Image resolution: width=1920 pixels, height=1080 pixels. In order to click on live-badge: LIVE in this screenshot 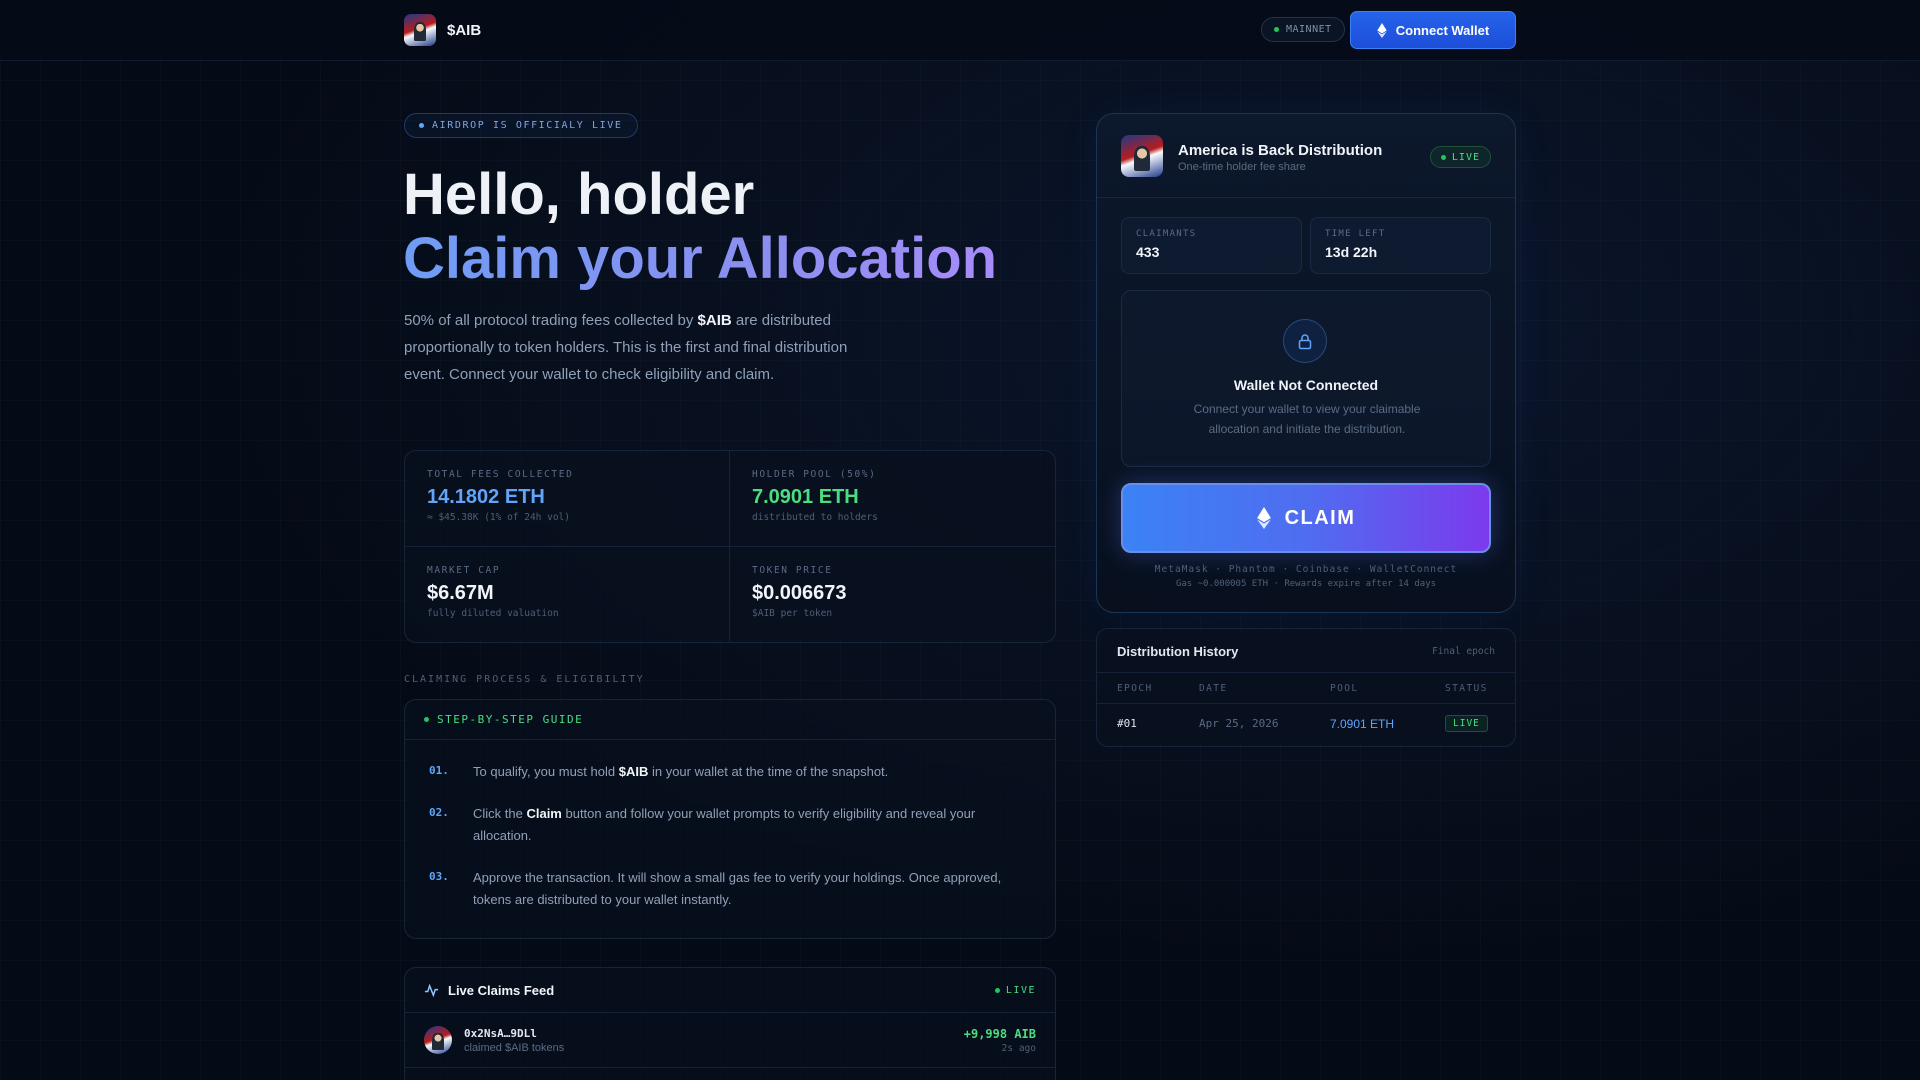, I will do `click(1460, 157)`.